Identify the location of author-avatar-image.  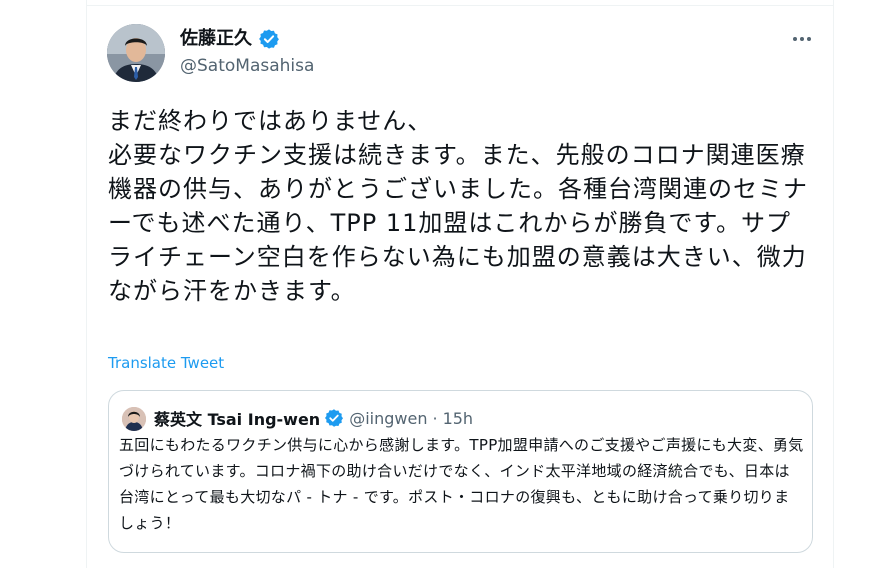
(136, 53).